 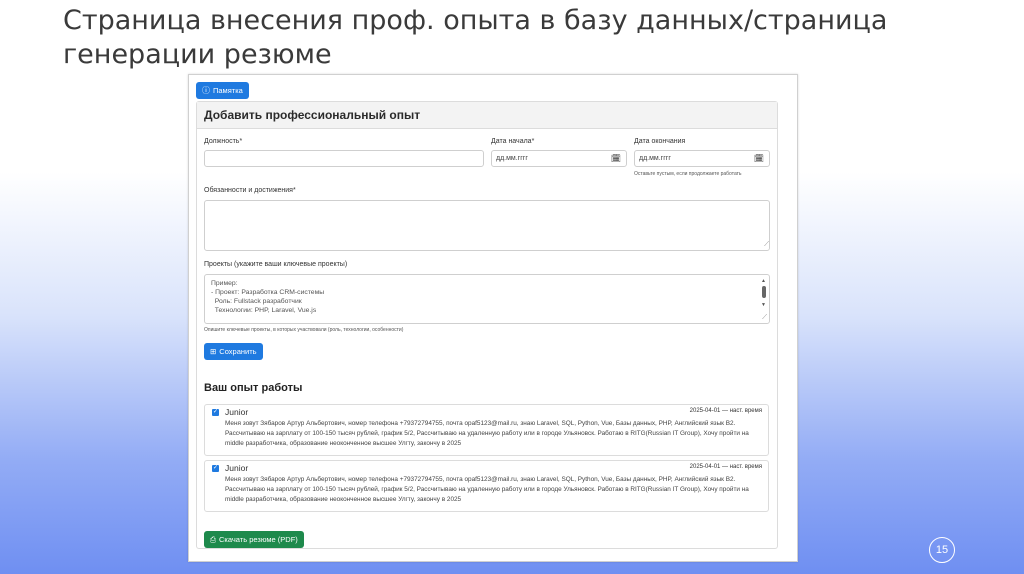 I want to click on projects-label: Проекты (укажите ваши ключевые проекты), so click(x=276, y=264).